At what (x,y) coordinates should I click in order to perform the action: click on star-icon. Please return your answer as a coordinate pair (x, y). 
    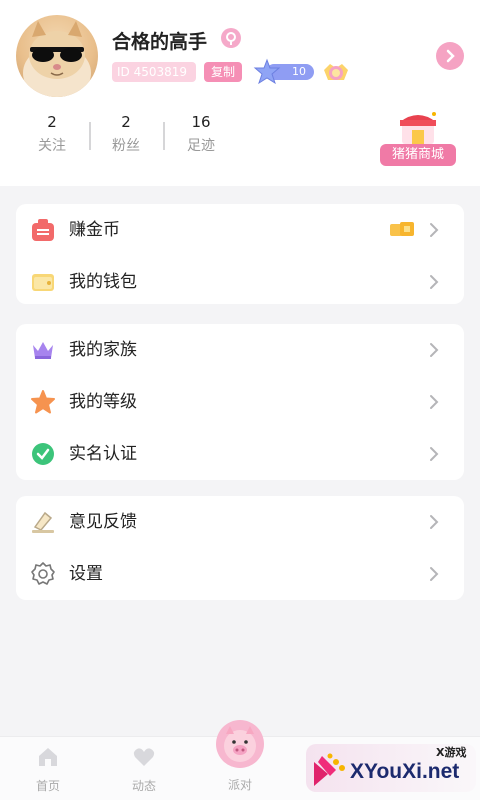
    Looking at the image, I should click on (43, 402).